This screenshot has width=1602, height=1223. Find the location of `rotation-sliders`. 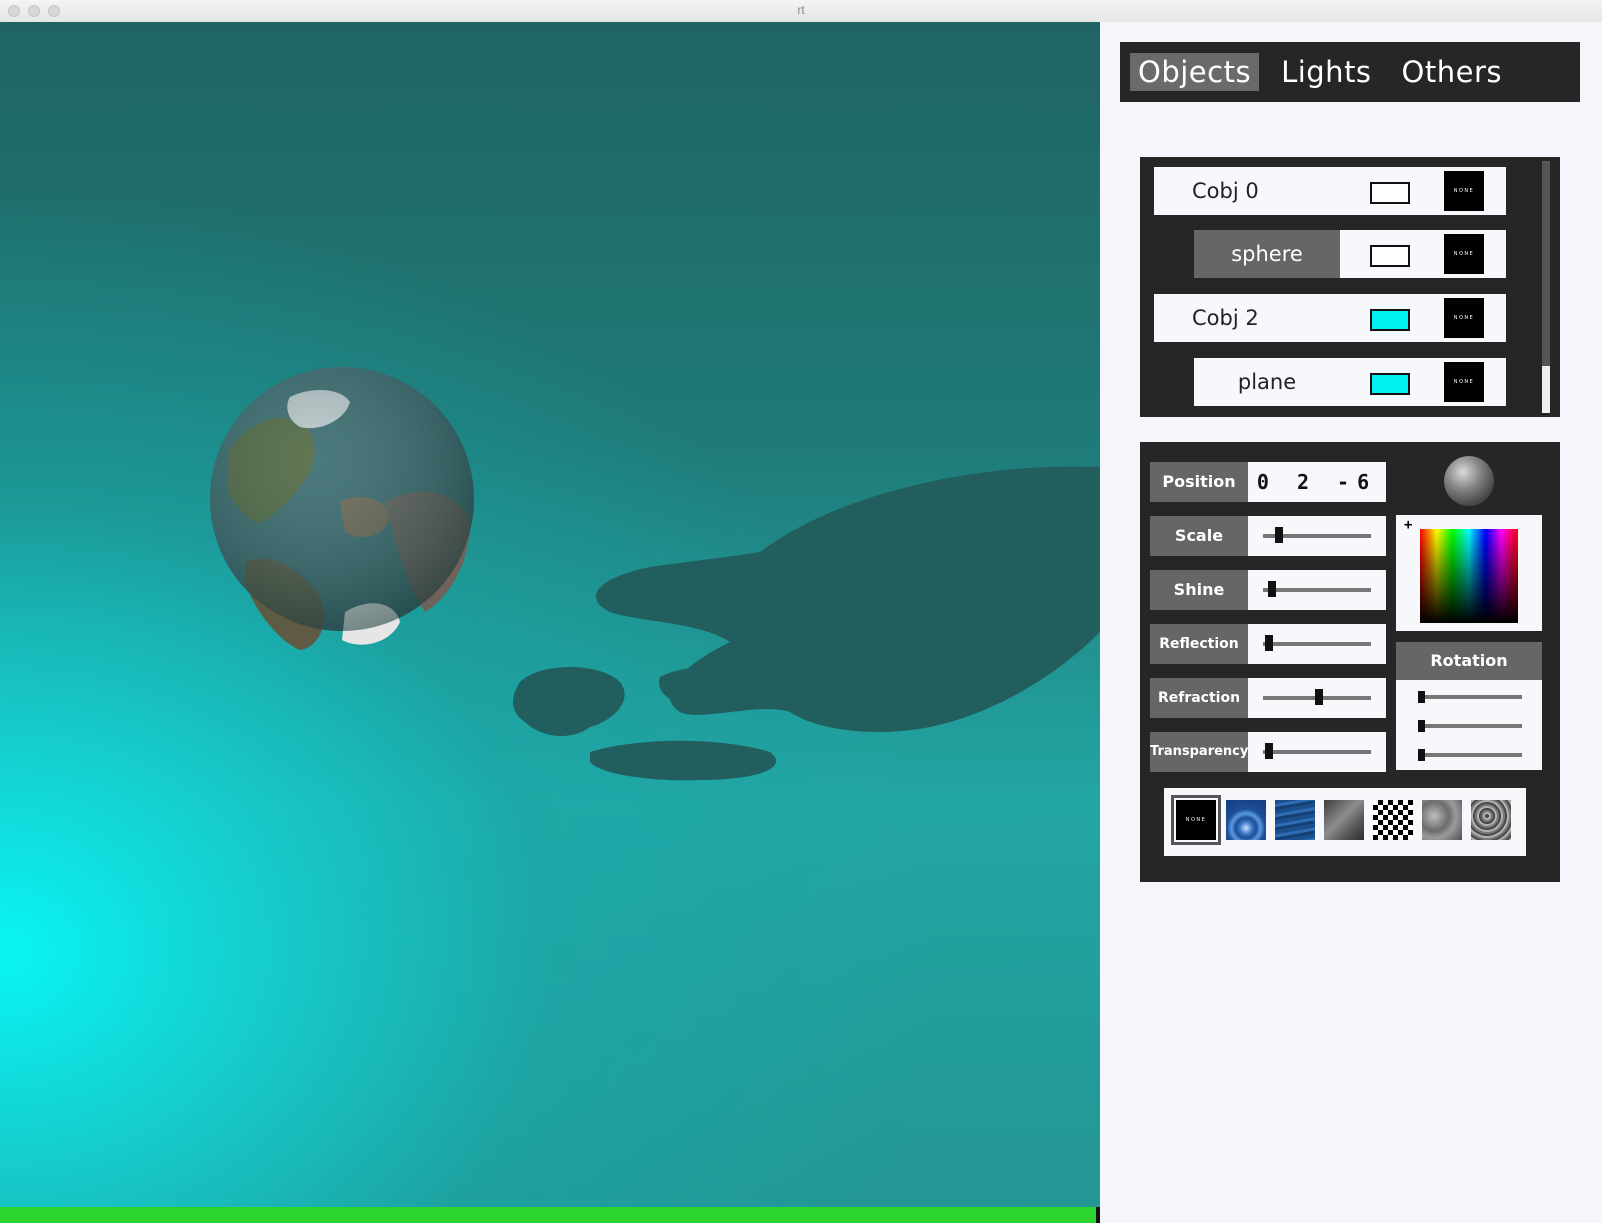

rotation-sliders is located at coordinates (1469, 725).